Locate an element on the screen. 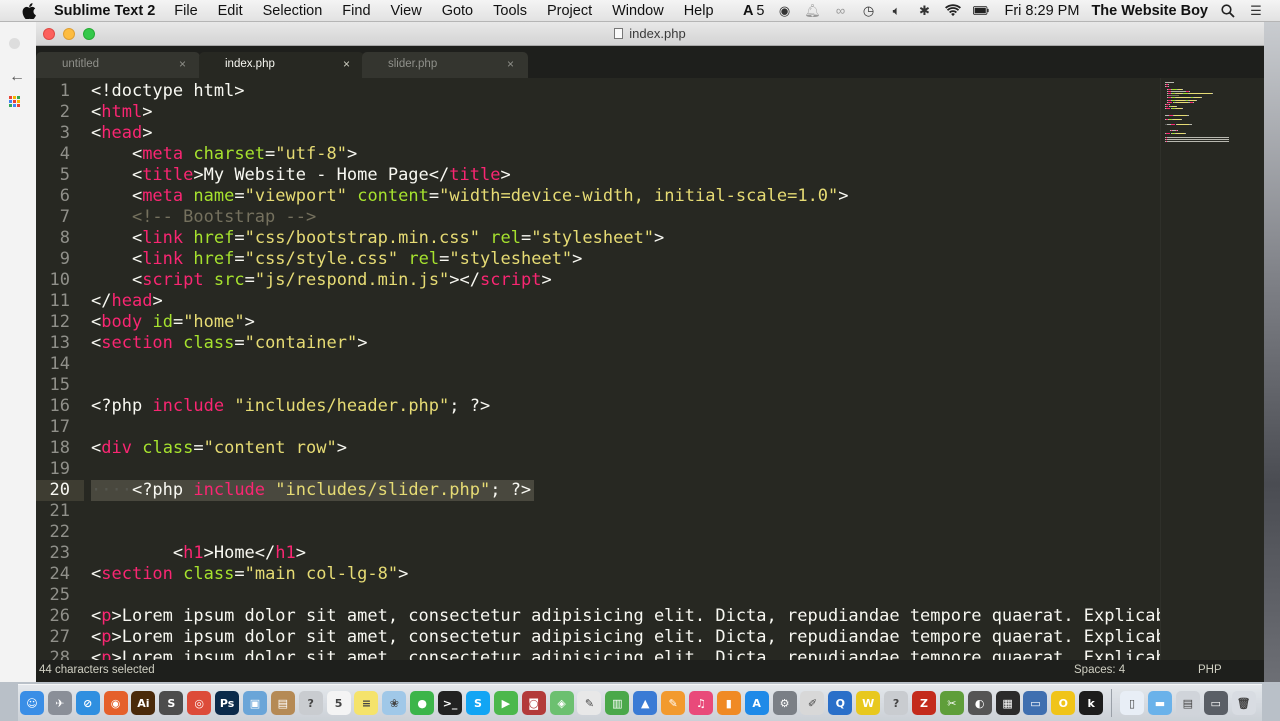 This screenshot has width=1280, height=721. numbers-icon: ▥ is located at coordinates (617, 703).